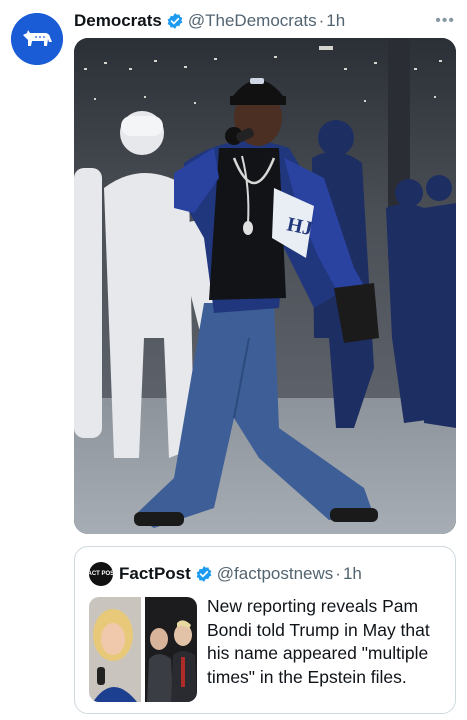 The width and height of the screenshot is (467, 720). Describe the element at coordinates (352, 574) in the screenshot. I see `quoted-timestamp: 1h` at that location.